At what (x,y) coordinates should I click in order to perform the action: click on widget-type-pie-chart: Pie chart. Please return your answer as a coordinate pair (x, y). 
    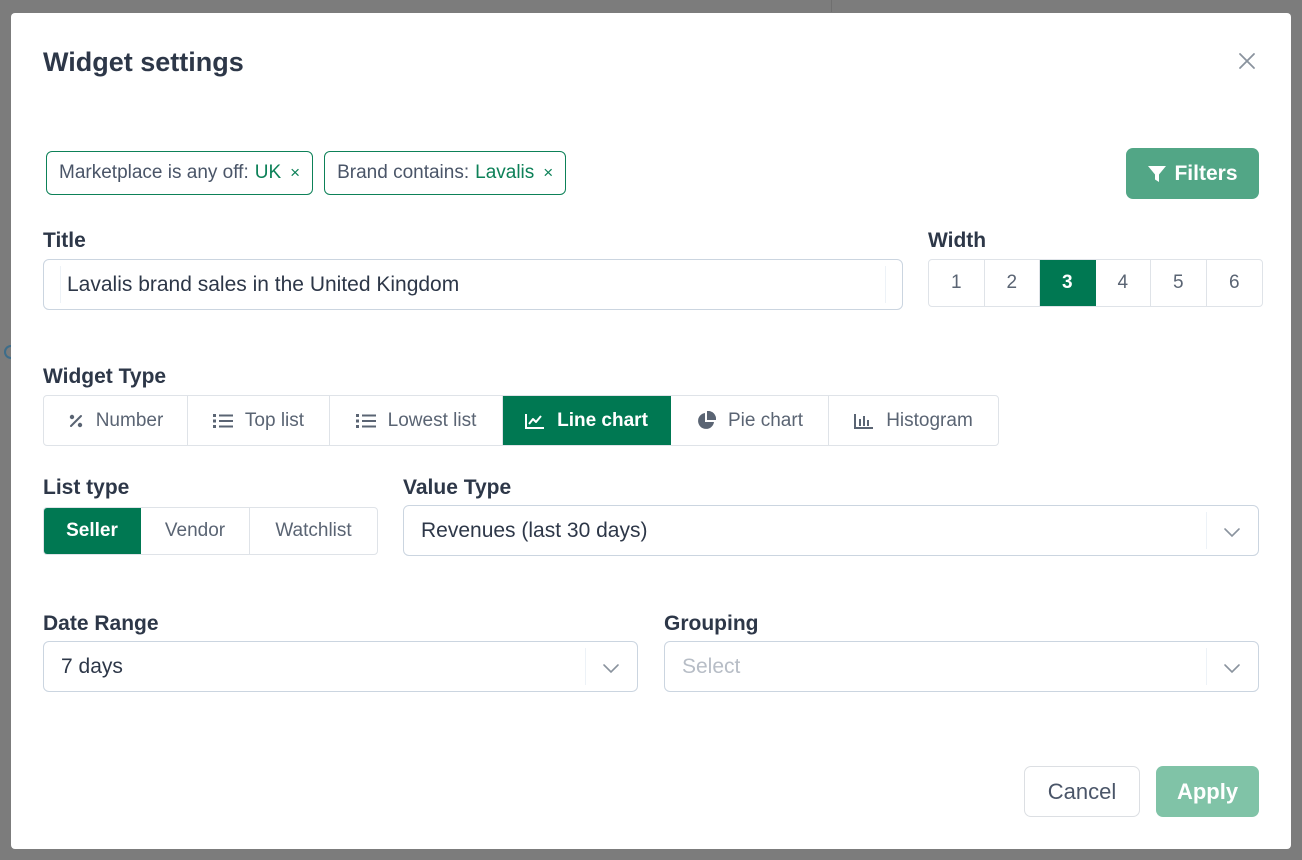
    Looking at the image, I should click on (750, 420).